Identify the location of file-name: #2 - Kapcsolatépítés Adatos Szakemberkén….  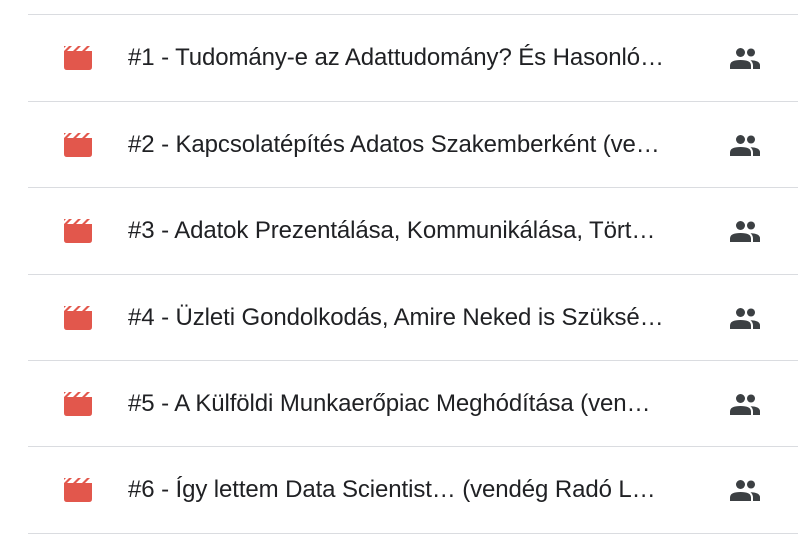
(394, 144).